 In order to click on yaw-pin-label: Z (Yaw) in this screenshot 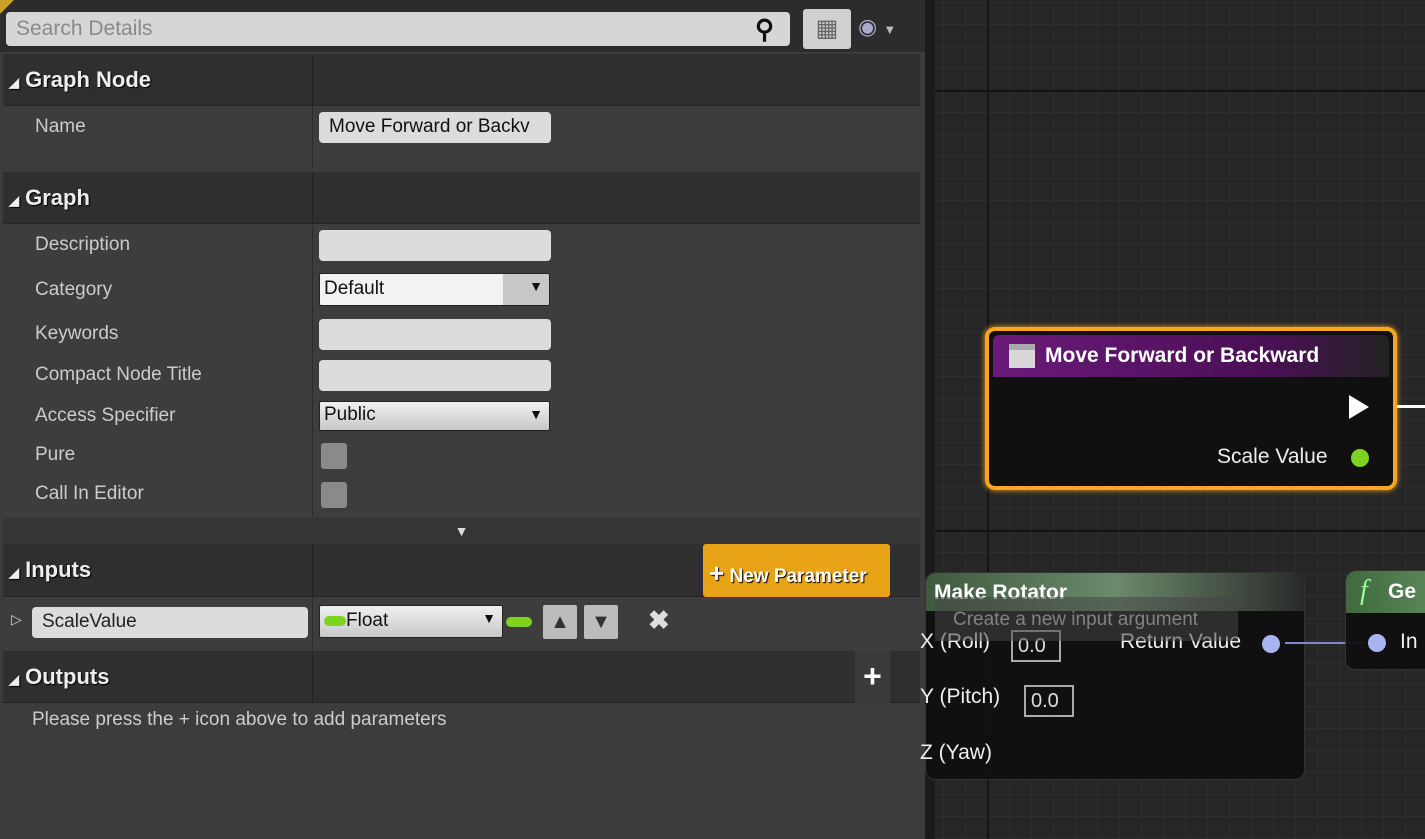, I will do `click(956, 752)`.